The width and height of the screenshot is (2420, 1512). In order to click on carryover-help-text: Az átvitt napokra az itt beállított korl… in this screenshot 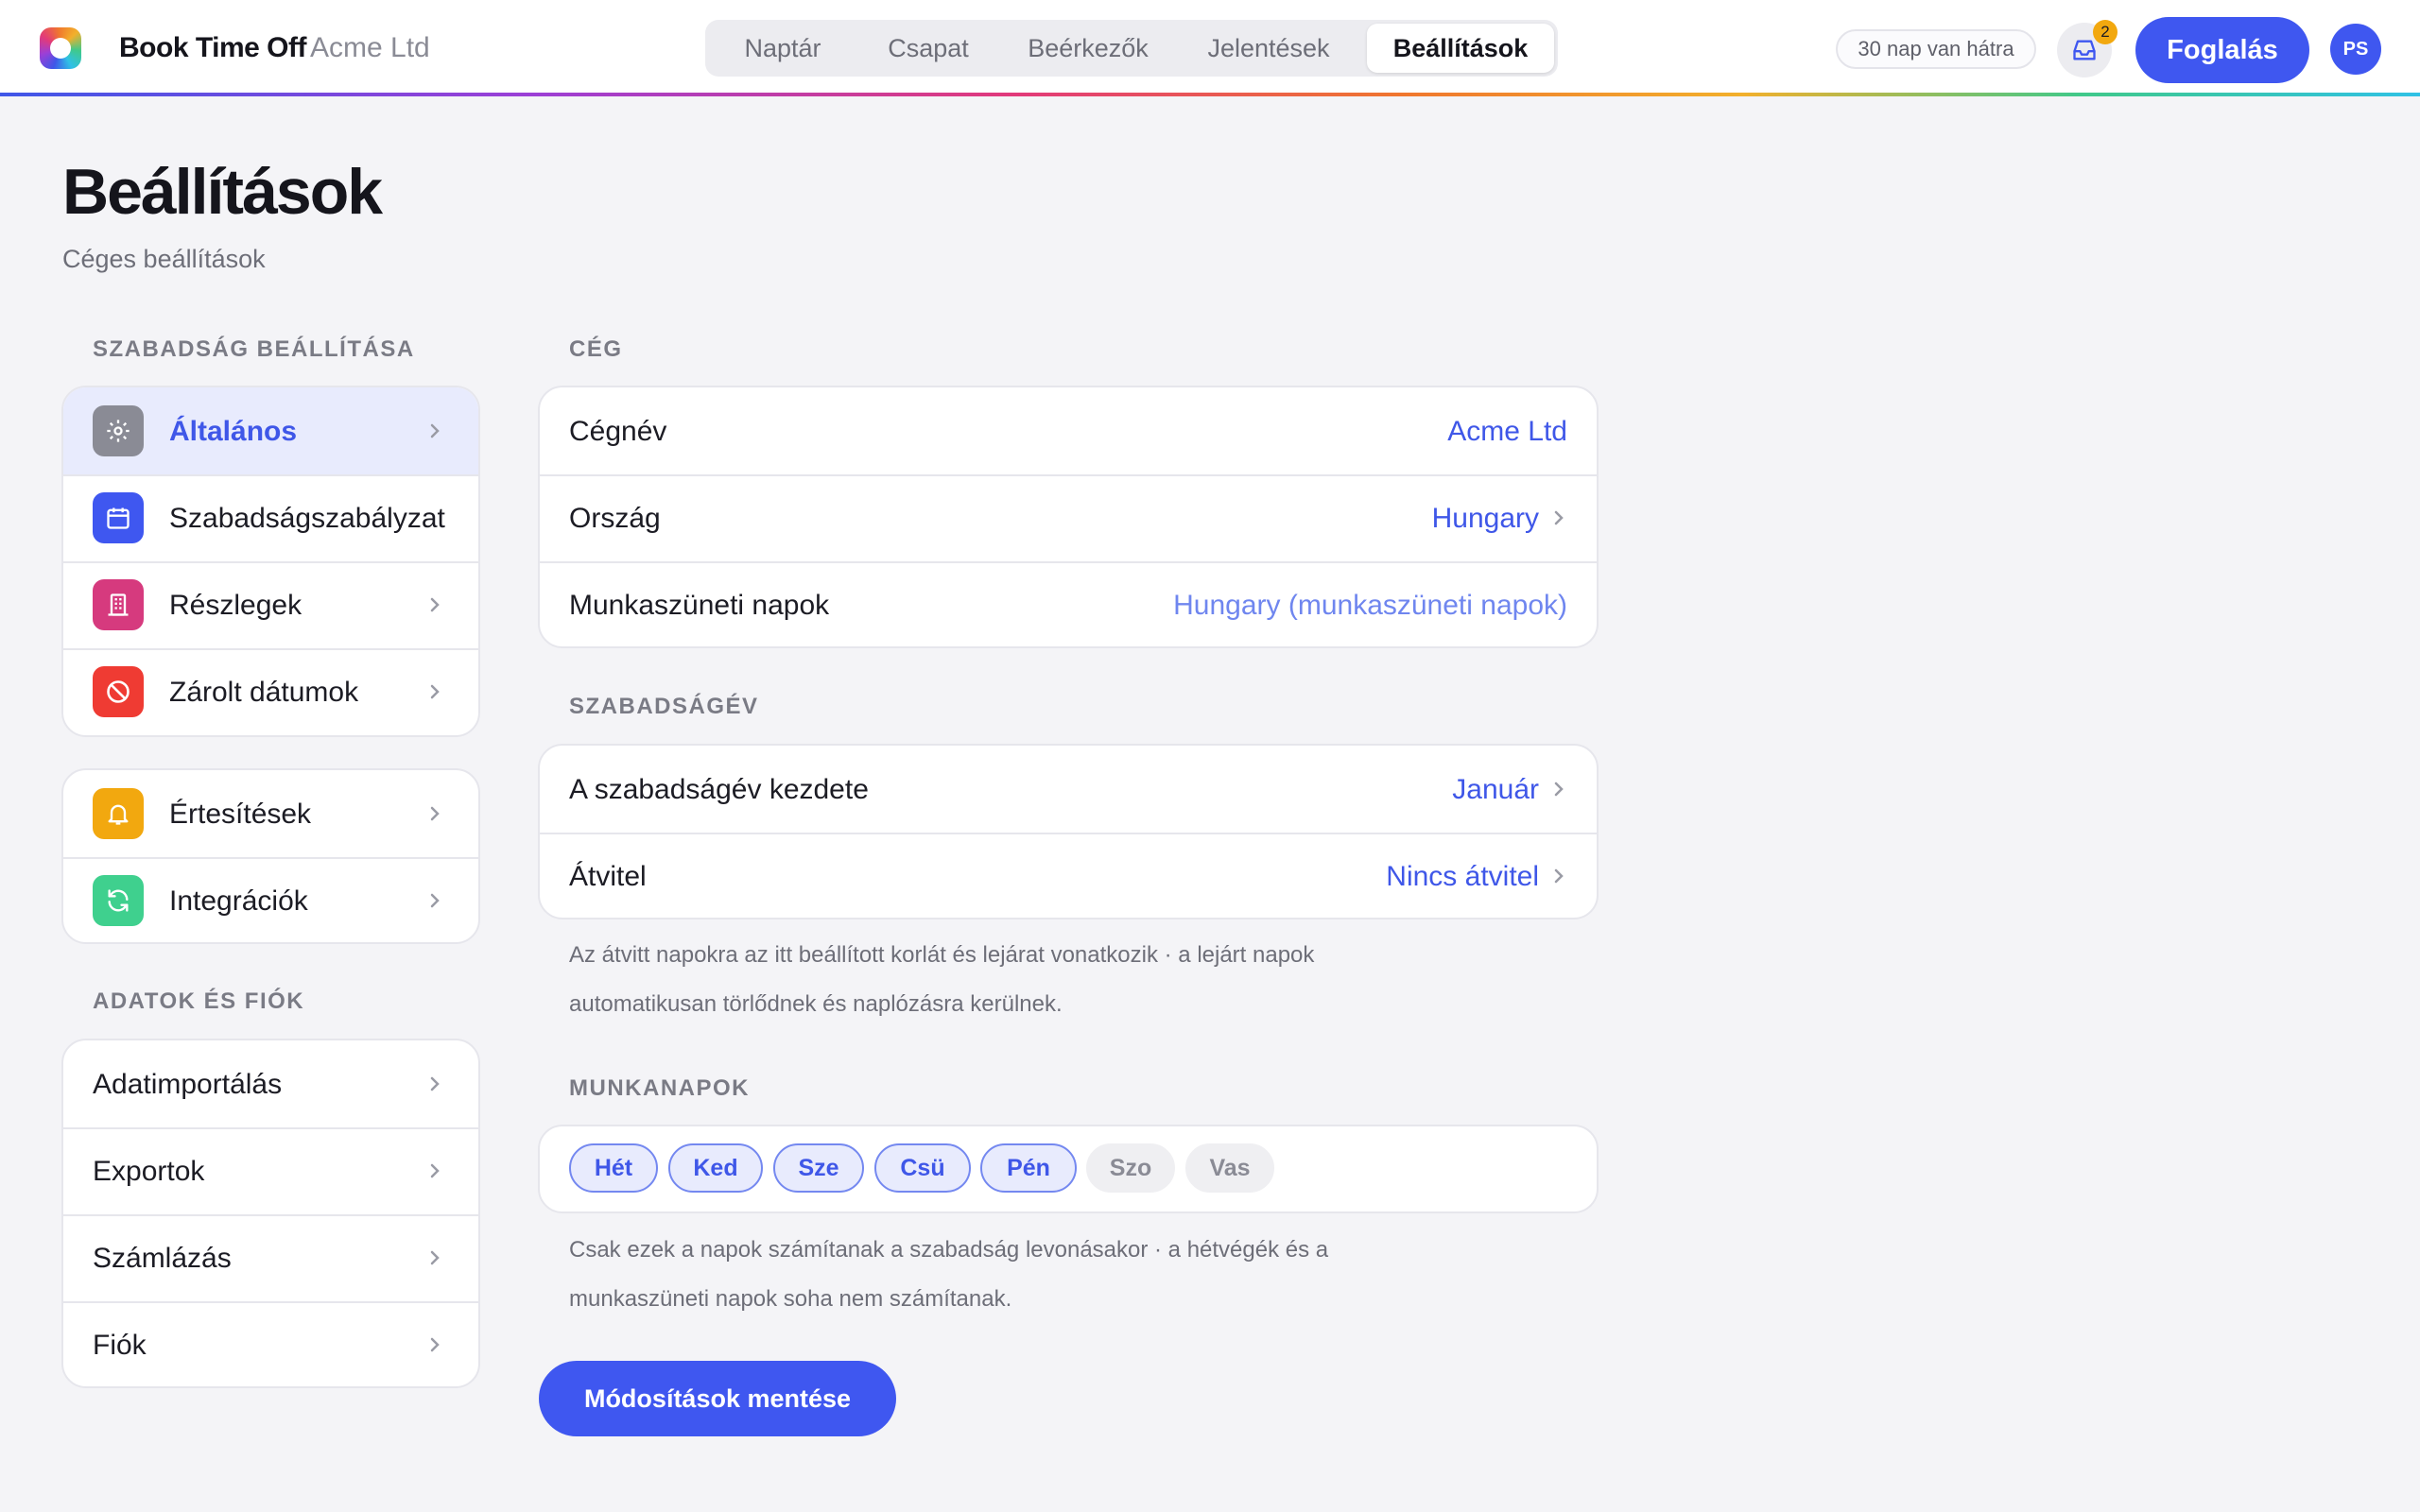, I will do `click(994, 980)`.